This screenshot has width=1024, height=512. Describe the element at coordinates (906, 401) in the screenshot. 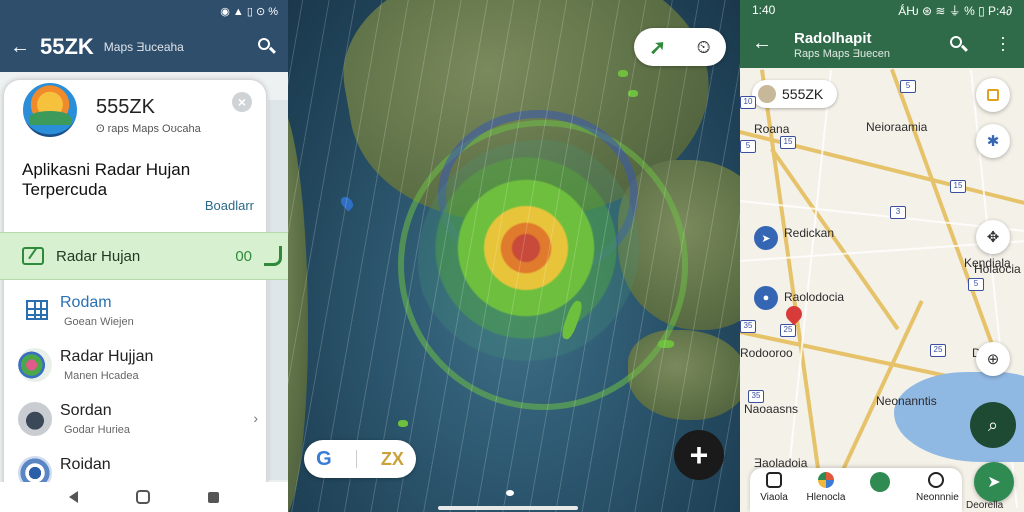

I see `map-label: Neonanntis` at that location.